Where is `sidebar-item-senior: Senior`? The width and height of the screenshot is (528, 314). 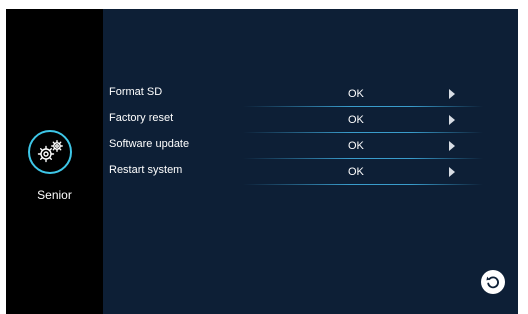 sidebar-item-senior: Senior is located at coordinates (54, 171).